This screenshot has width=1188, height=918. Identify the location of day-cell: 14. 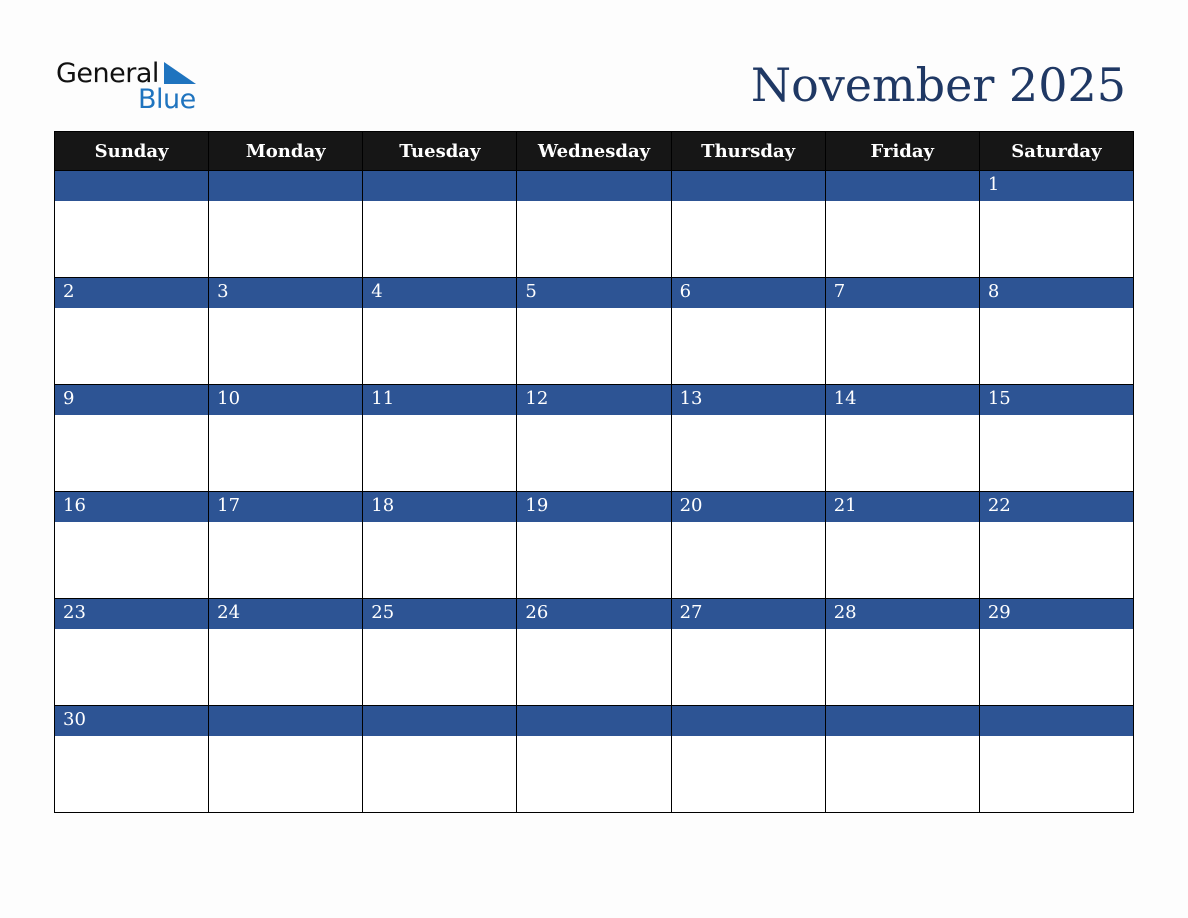
(902, 438).